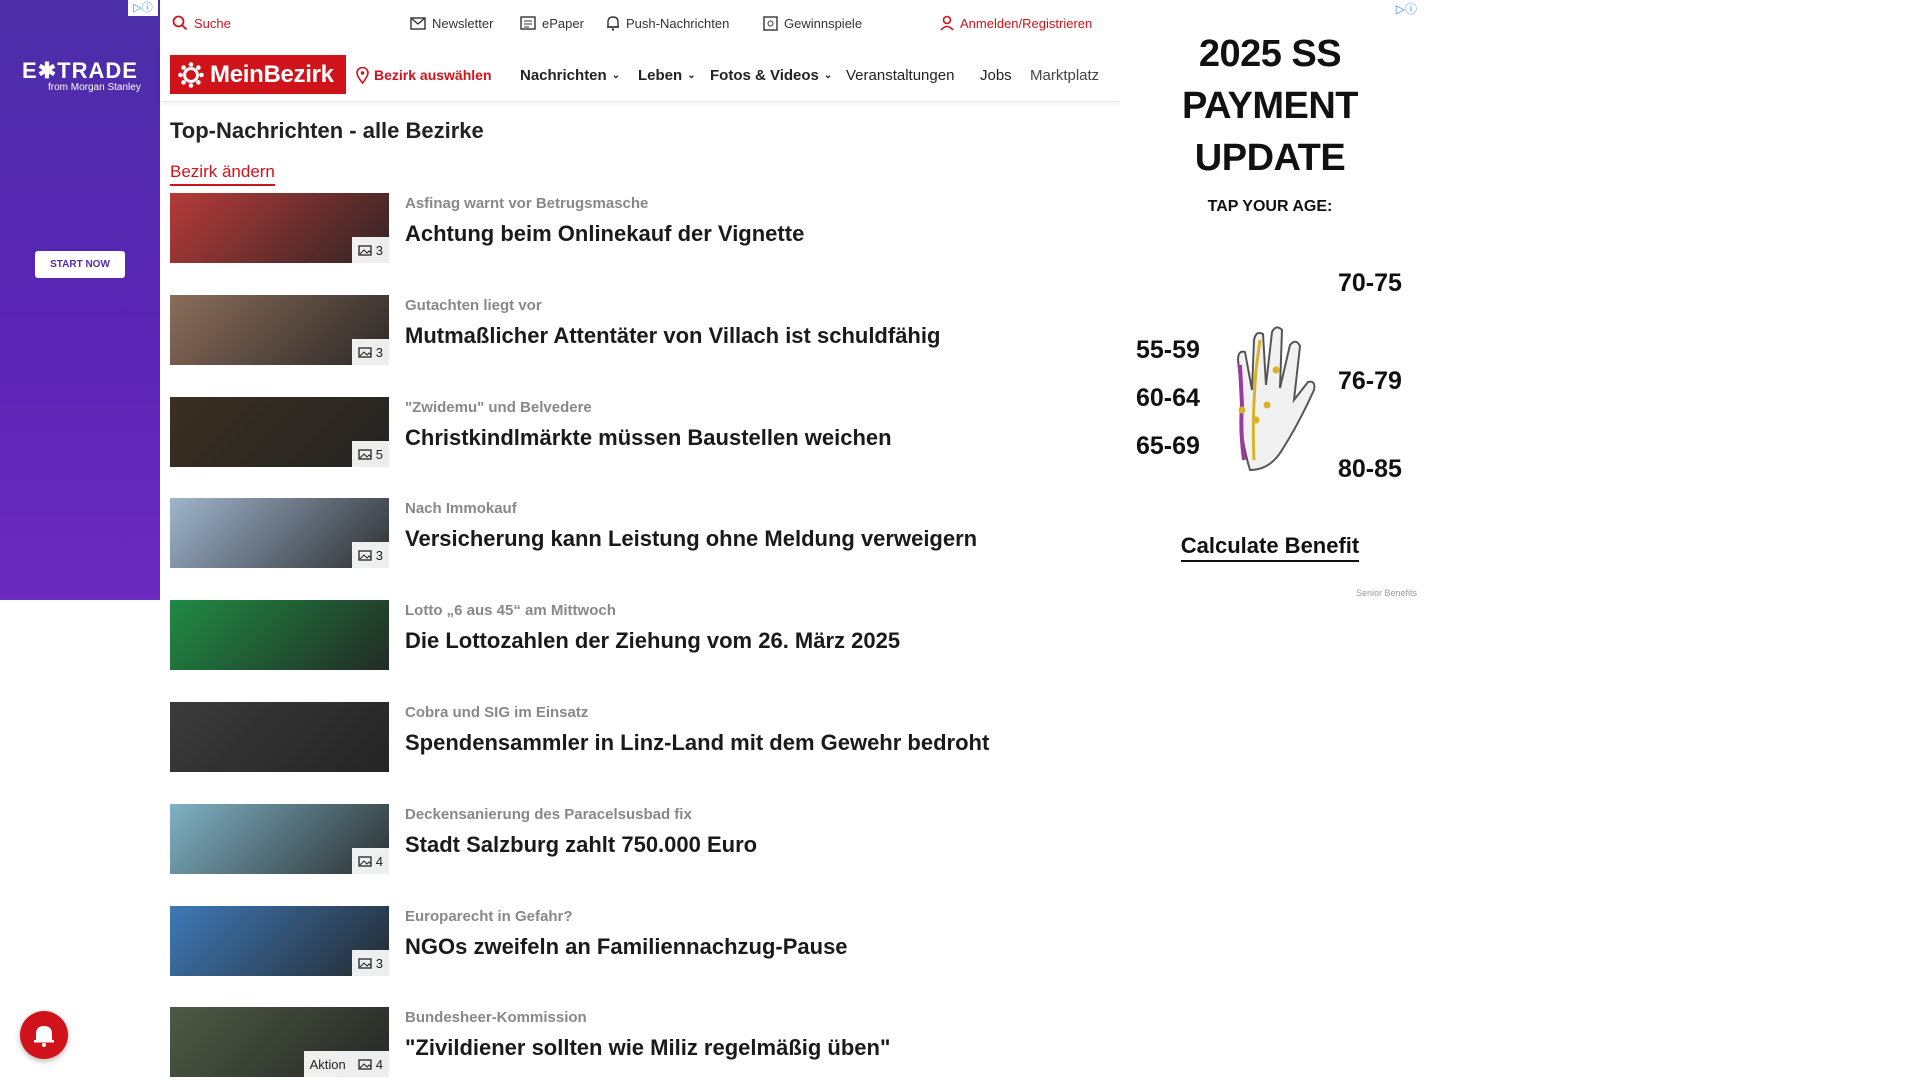  I want to click on search-label: Suche, so click(212, 23).